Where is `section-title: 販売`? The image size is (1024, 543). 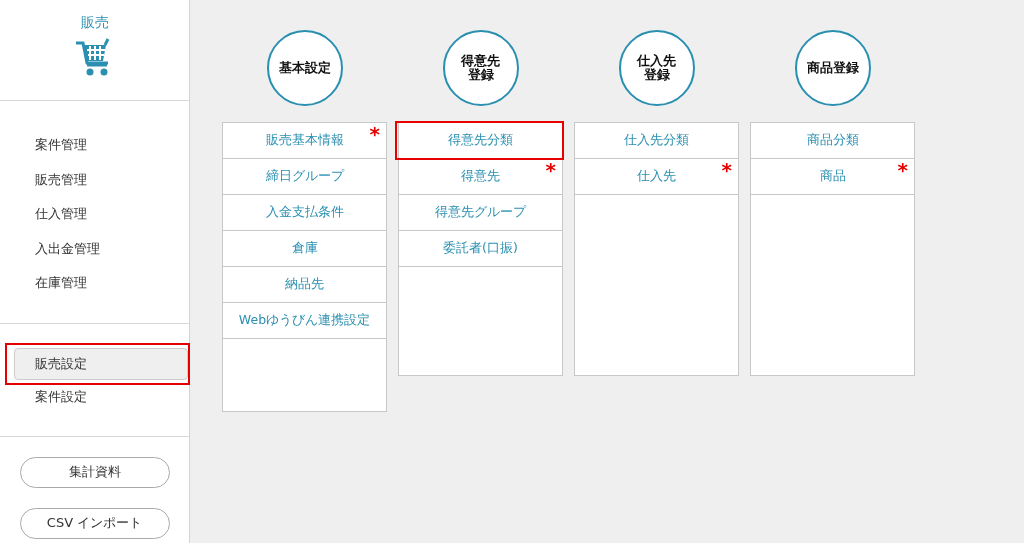
section-title: 販売 is located at coordinates (94, 23).